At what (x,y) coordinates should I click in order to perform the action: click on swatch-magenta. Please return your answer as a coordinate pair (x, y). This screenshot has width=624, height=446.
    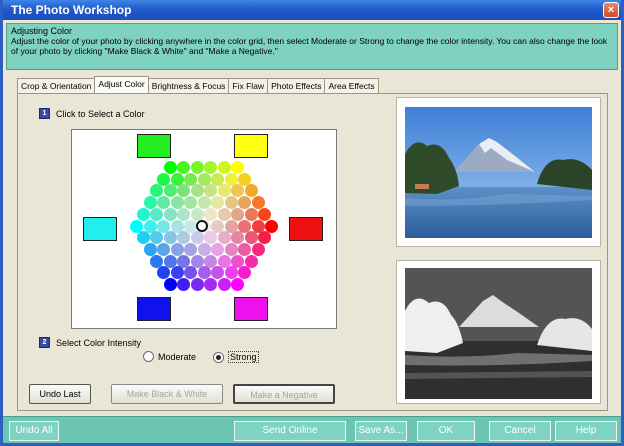
    Looking at the image, I should click on (251, 309).